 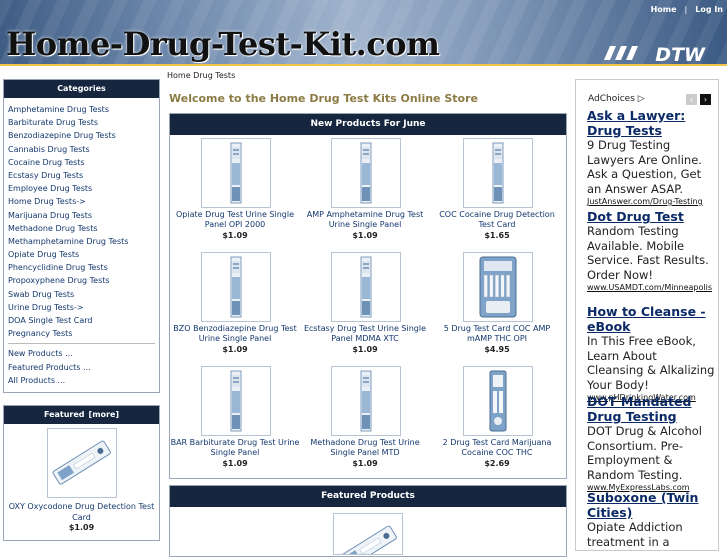 I want to click on category-link: Swab Drug Tests, so click(x=83, y=294).